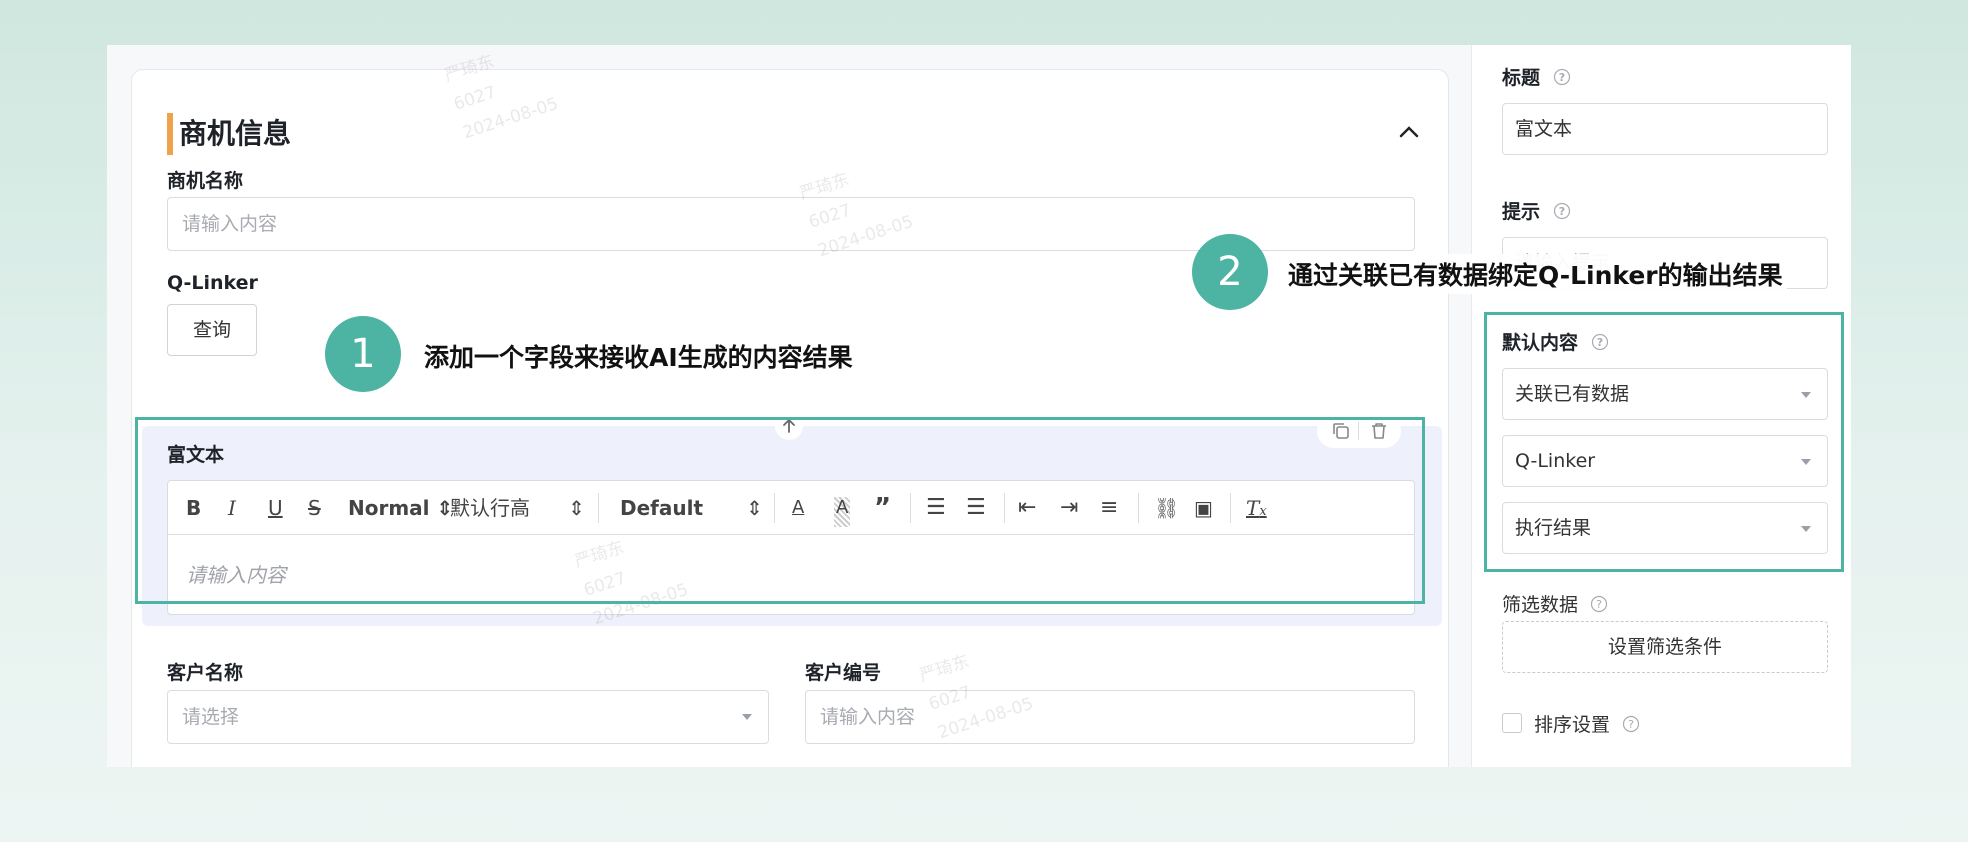 This screenshot has height=842, width=1968. Describe the element at coordinates (1587, 723) in the screenshot. I see `sort-settings-label: 排序设置 ?` at that location.